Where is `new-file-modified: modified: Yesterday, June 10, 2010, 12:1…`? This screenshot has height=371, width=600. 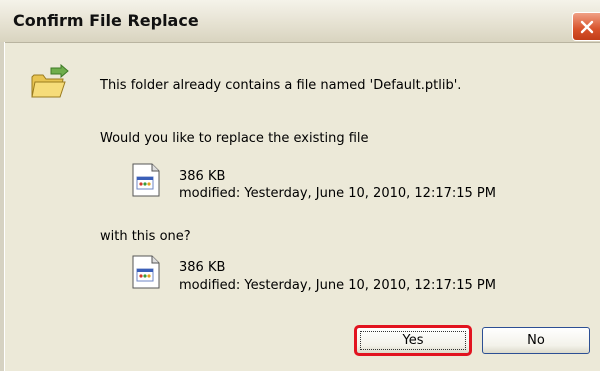 new-file-modified: modified: Yesterday, June 10, 2010, 12:1… is located at coordinates (337, 285).